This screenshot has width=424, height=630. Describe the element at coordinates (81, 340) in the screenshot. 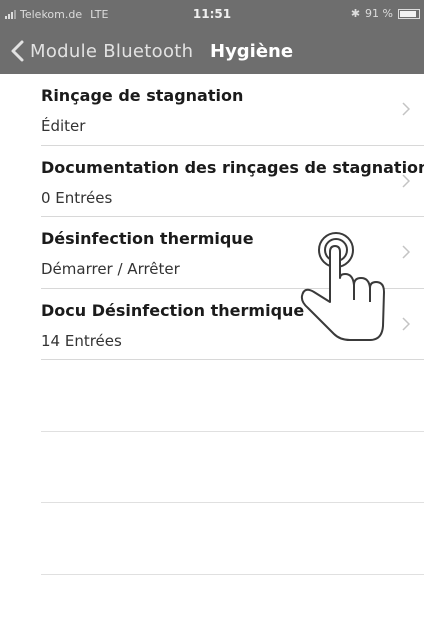

I see `list-item-subtitle: 14 Entrées` at that location.